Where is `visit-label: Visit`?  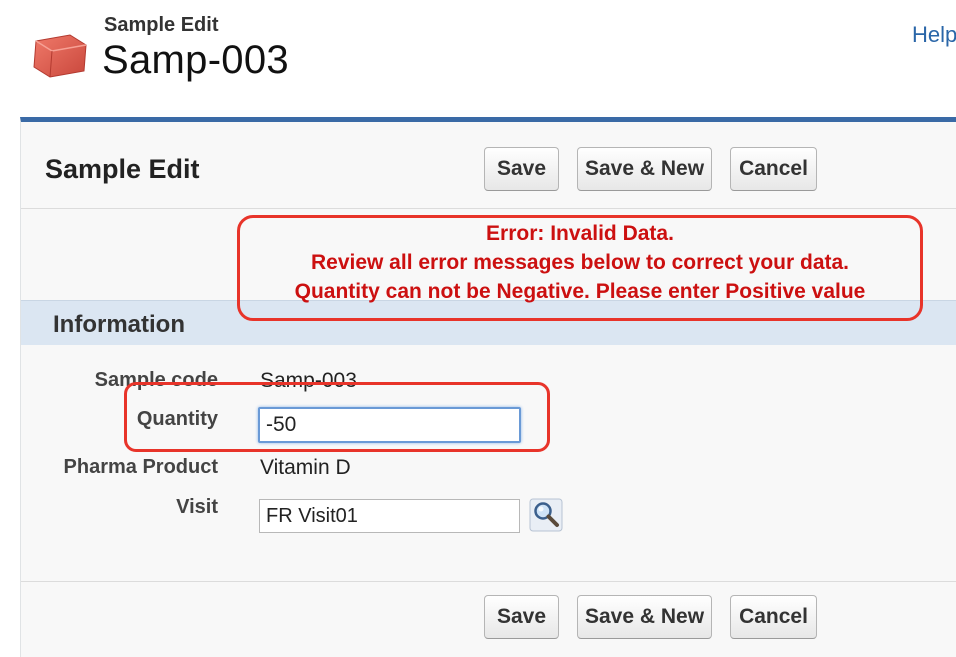
visit-label: Visit is located at coordinates (197, 507).